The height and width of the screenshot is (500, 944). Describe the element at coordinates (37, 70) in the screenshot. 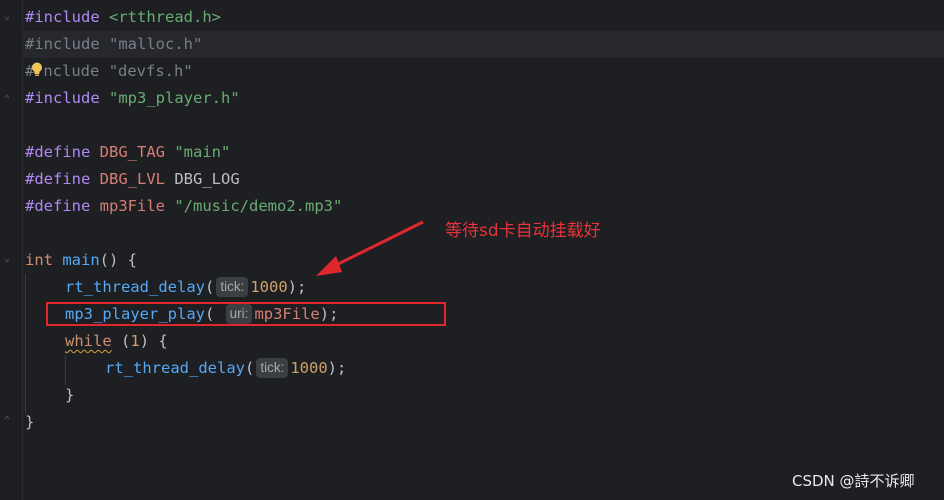

I see `lightbulb-icon` at that location.